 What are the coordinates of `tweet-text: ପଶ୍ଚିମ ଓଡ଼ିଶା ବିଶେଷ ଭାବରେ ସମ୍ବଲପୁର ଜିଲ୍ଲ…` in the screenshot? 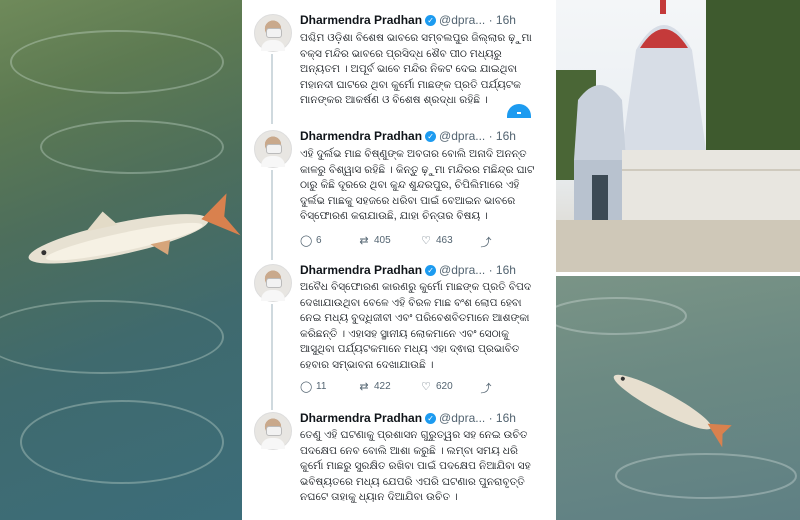 It's located at (416, 69).